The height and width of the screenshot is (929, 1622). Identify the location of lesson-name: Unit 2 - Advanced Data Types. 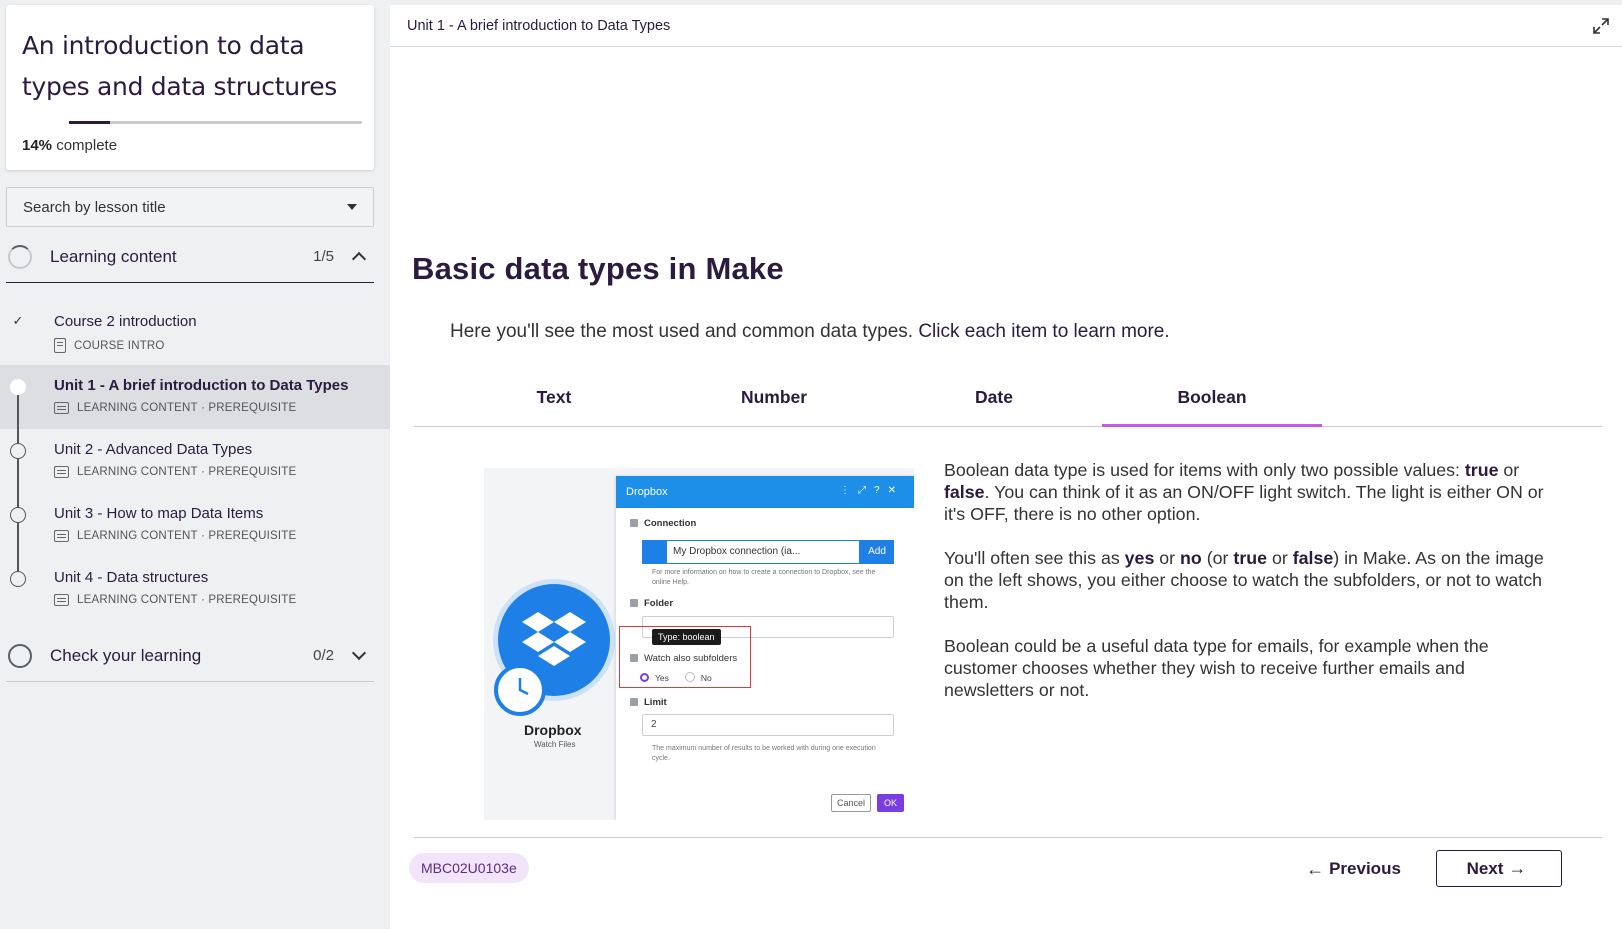
(153, 449).